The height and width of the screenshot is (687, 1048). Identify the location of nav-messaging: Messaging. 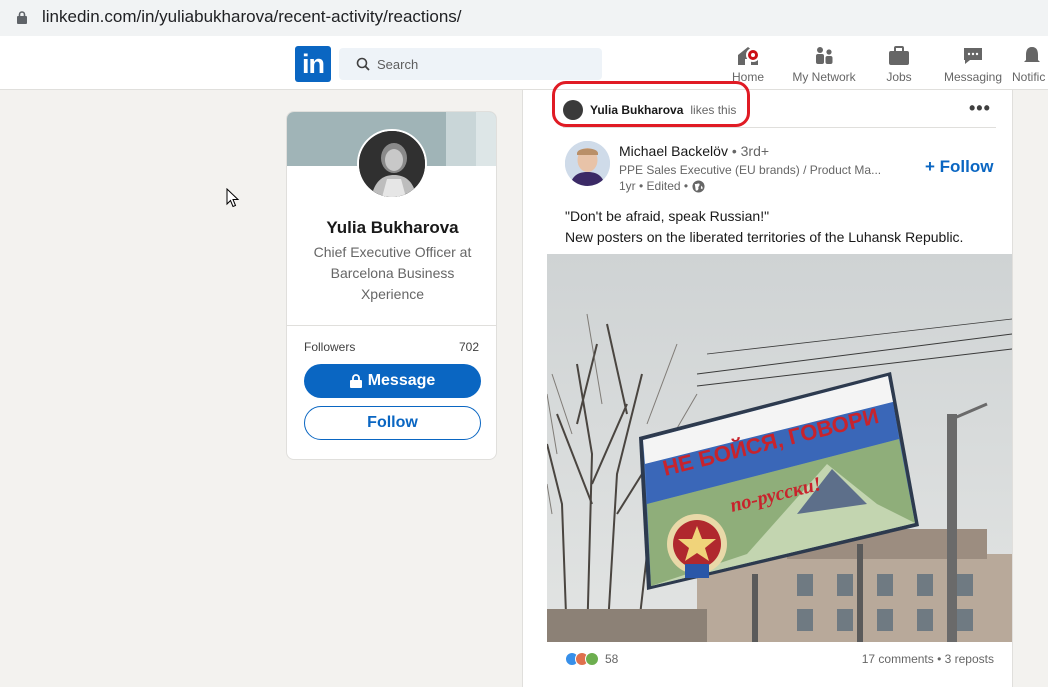
(973, 64).